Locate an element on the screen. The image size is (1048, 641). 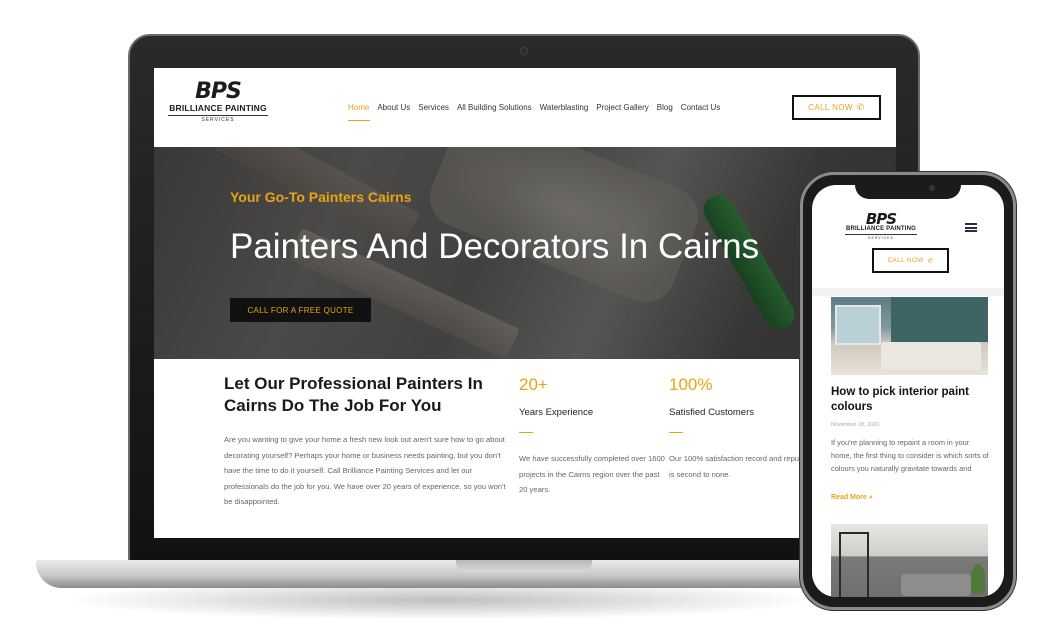
mobile-call-now-button: CALL NOW ✆ is located at coordinates (910, 260).